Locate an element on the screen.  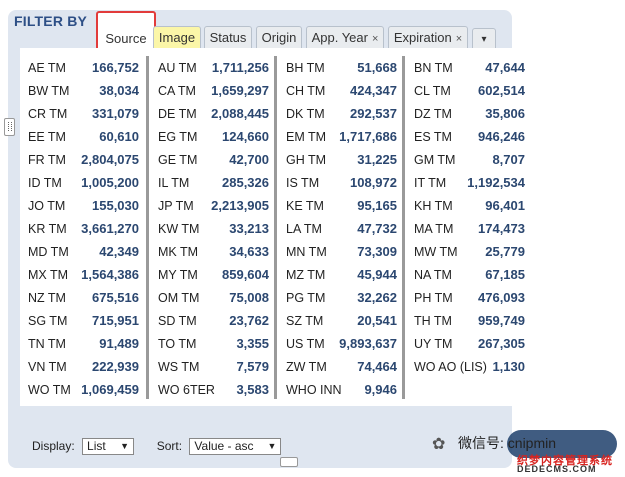
list-item: WS TM 7,579 is located at coordinates (212, 366).